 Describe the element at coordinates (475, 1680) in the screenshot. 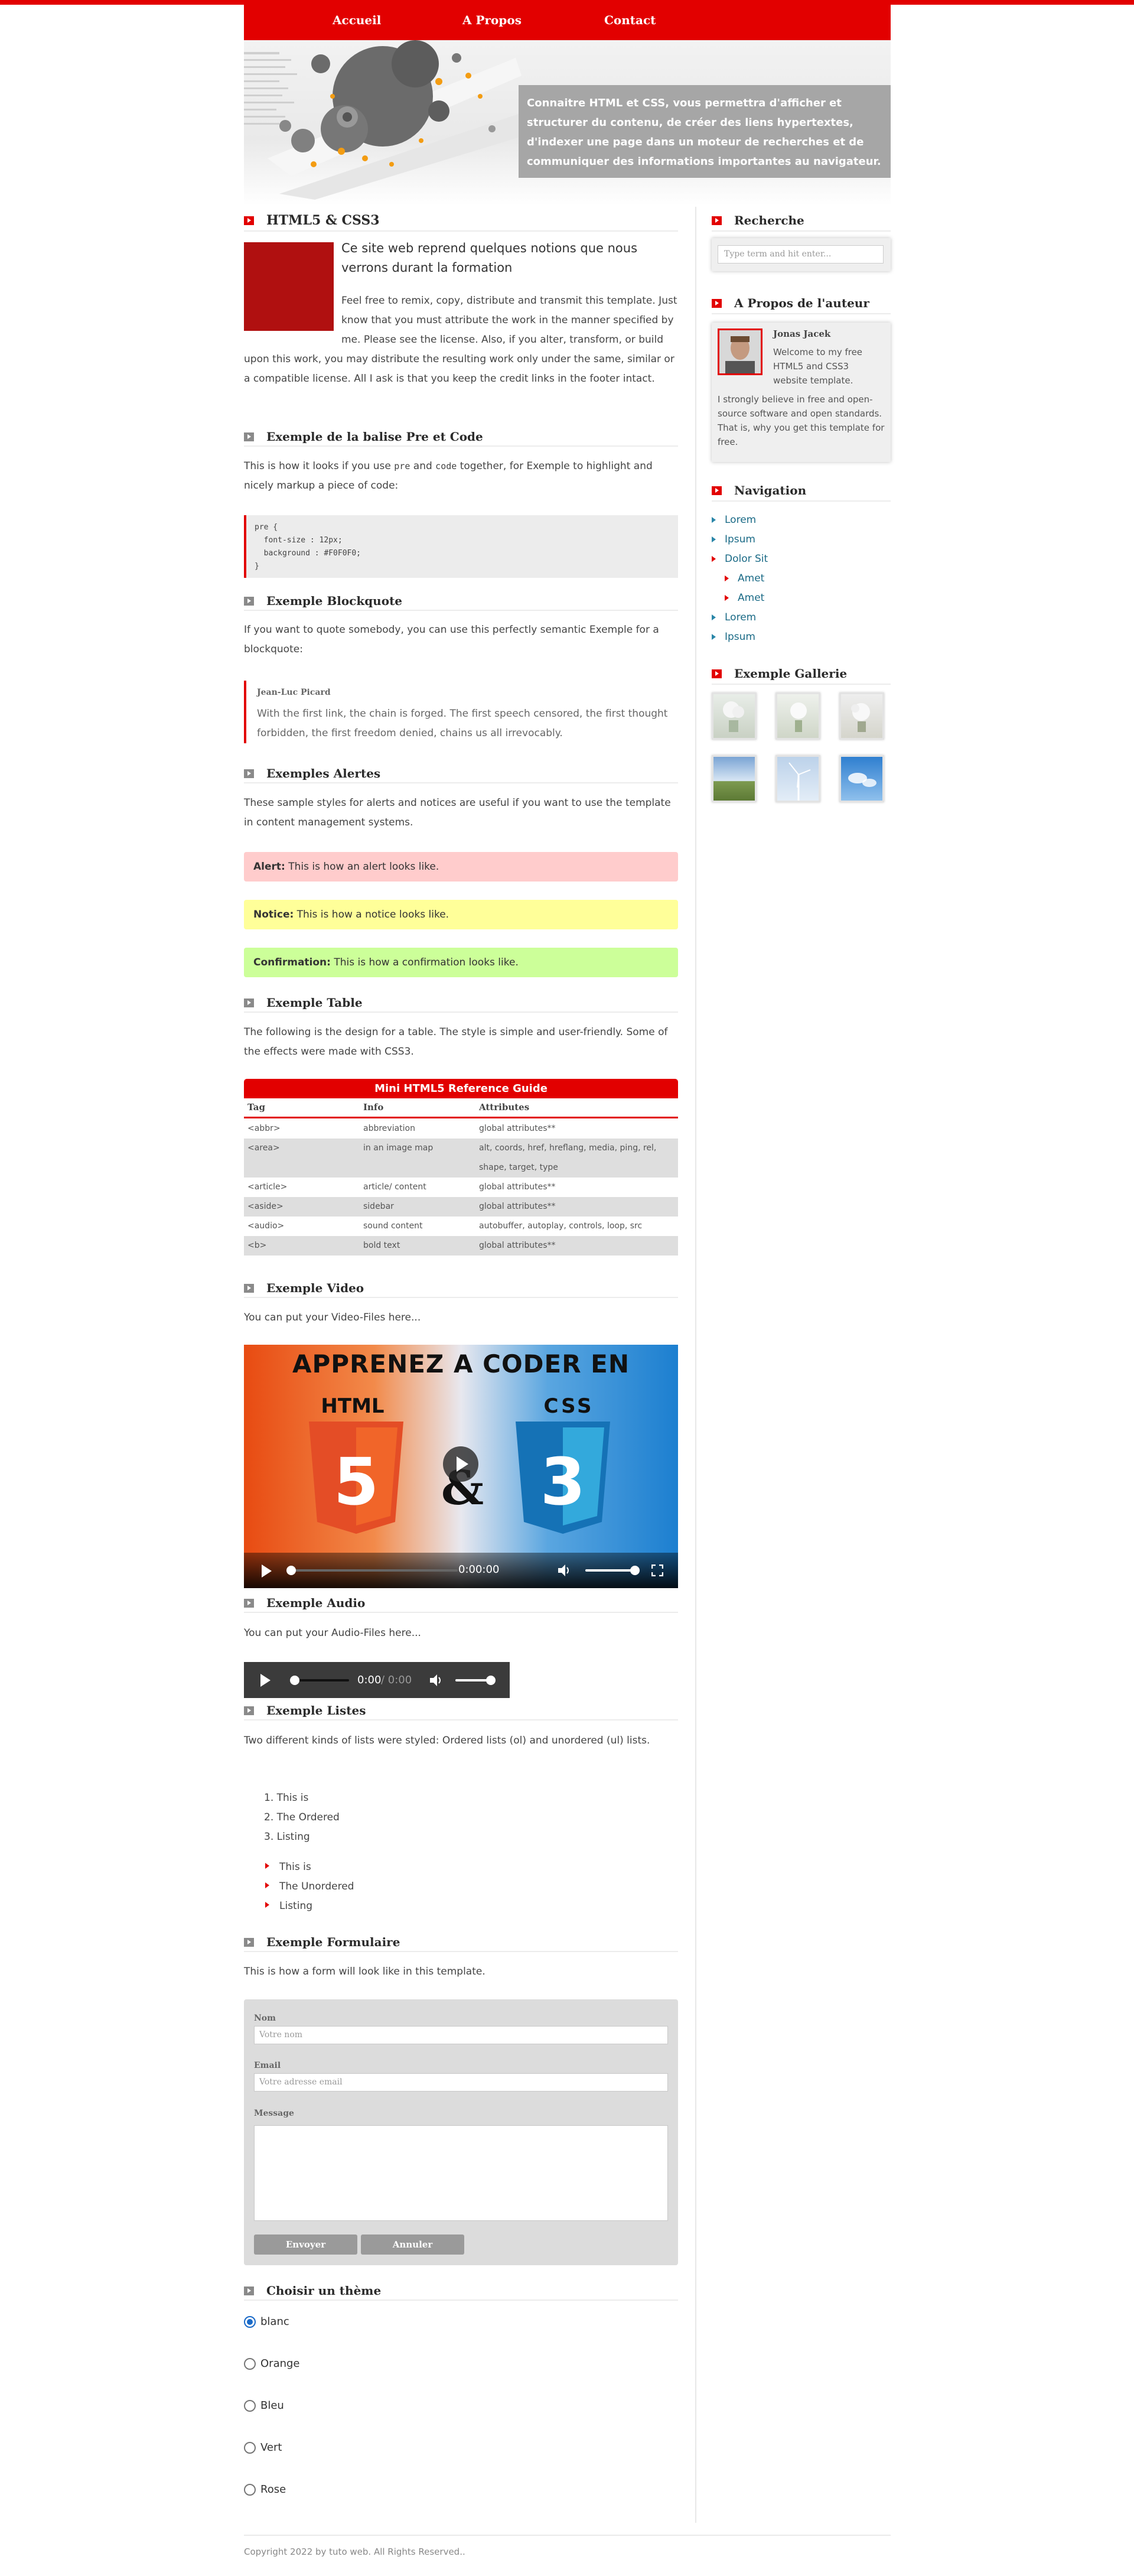

I see `audio-volume-slider` at that location.